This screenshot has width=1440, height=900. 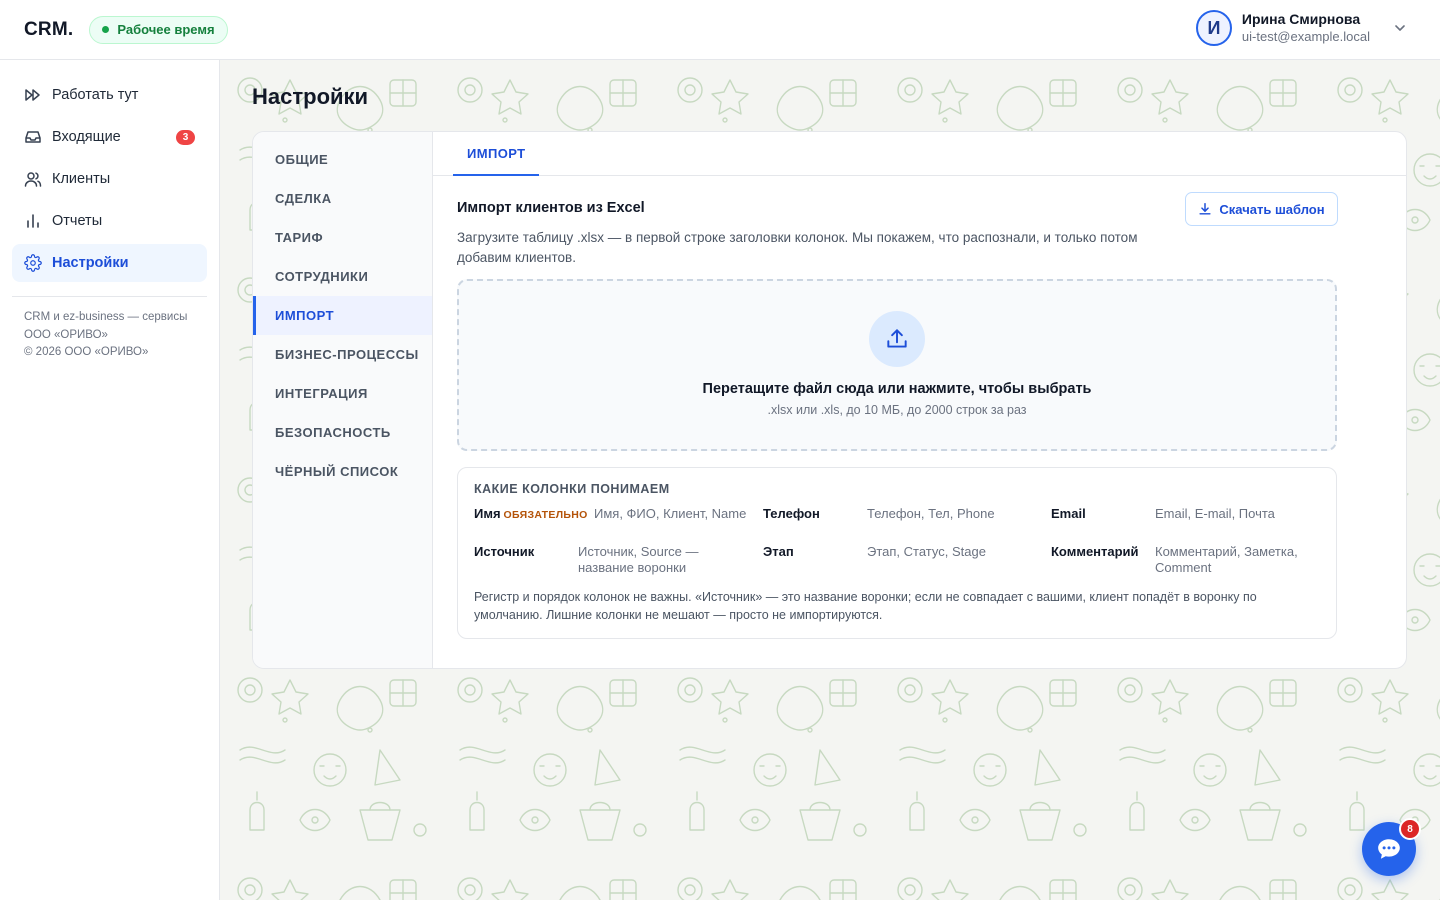 What do you see at coordinates (1095, 551) in the screenshot?
I see `column-key-label: Комментарий` at bounding box center [1095, 551].